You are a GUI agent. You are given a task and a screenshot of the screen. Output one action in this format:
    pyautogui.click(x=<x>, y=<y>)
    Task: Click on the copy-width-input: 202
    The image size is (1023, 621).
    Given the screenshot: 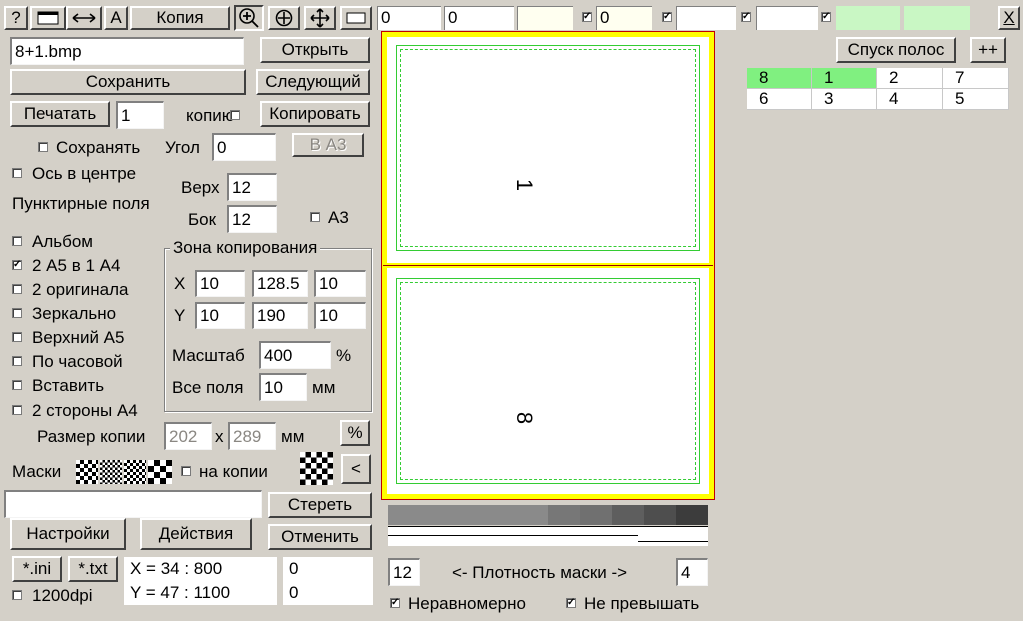 What is the action you would take?
    pyautogui.click(x=188, y=436)
    